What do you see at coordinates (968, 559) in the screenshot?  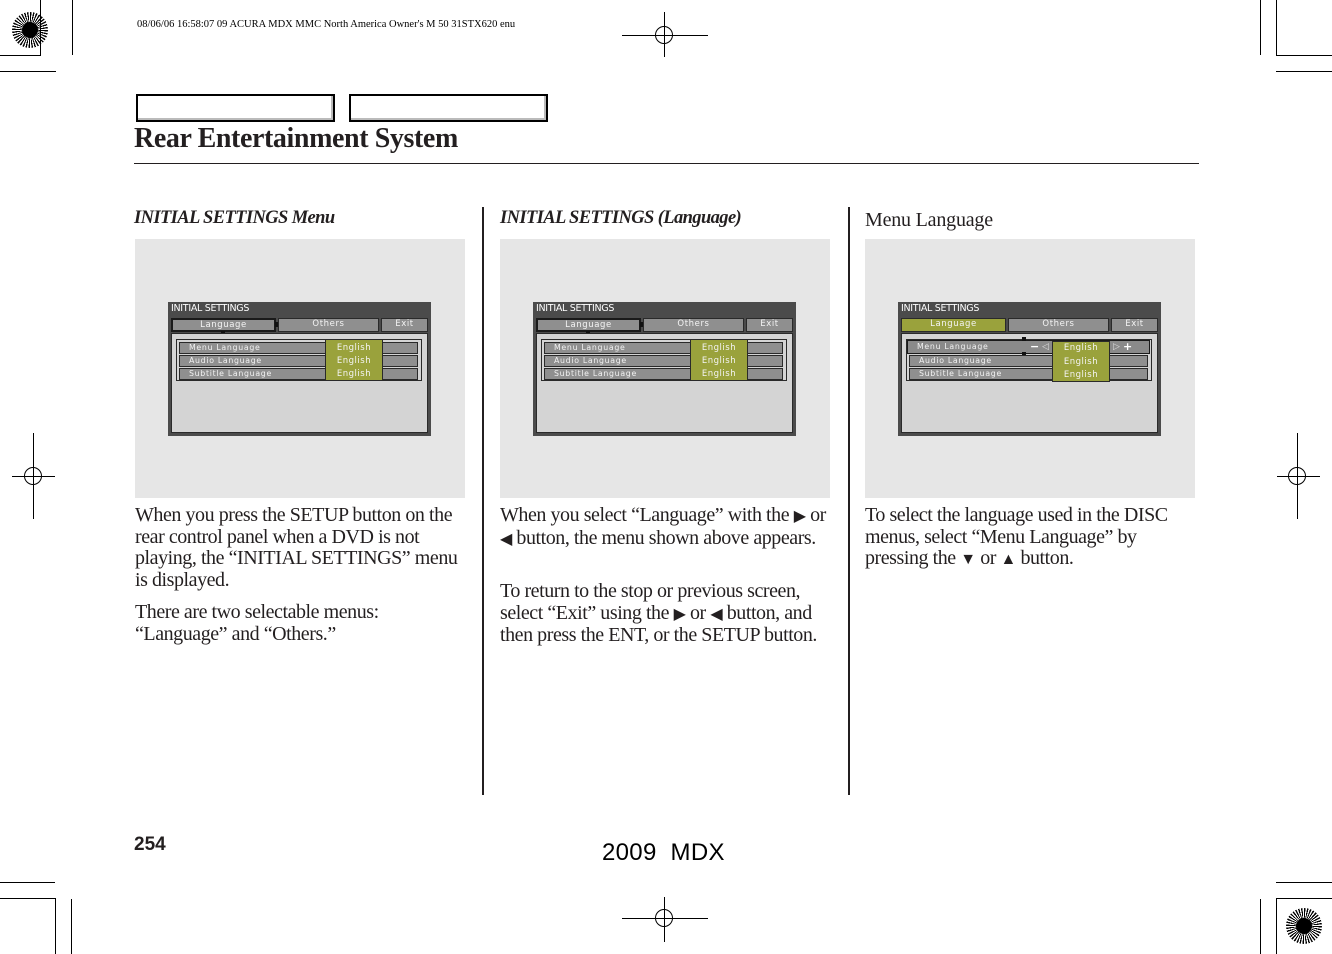 I see `down-arrow-icon: ▼` at bounding box center [968, 559].